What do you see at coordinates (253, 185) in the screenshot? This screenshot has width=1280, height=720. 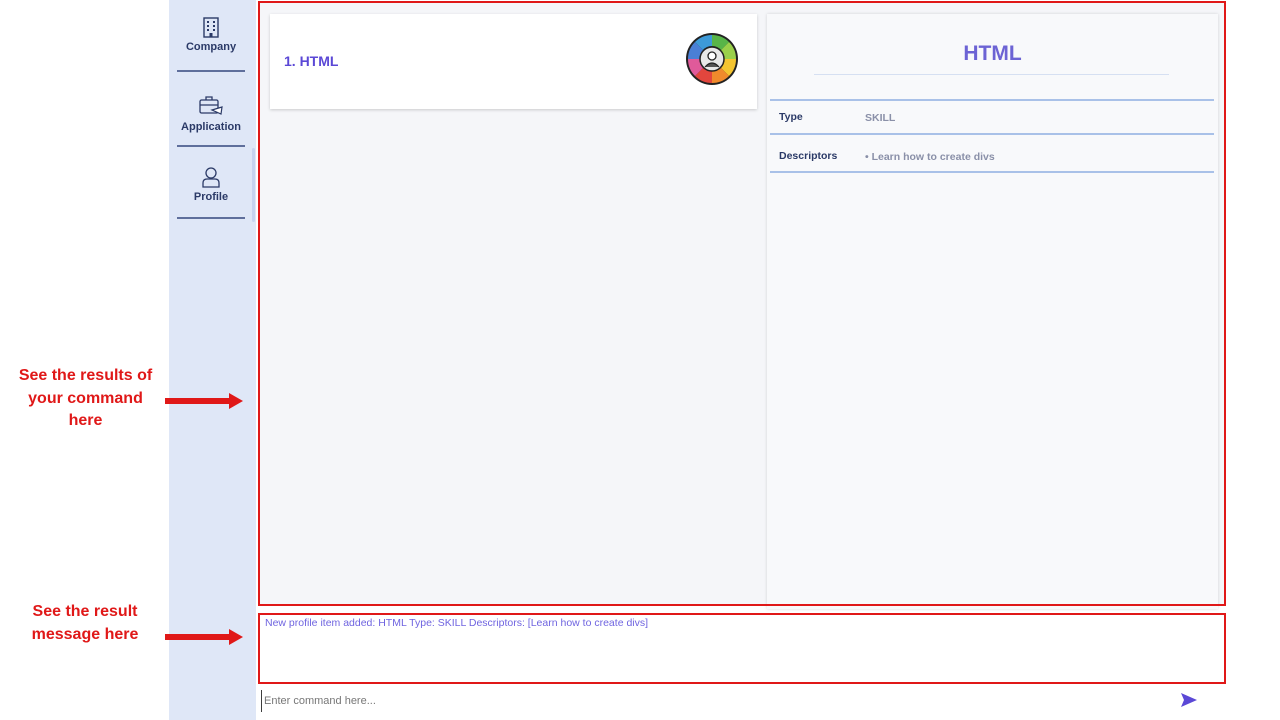 I see `sidebar-scrollbar` at bounding box center [253, 185].